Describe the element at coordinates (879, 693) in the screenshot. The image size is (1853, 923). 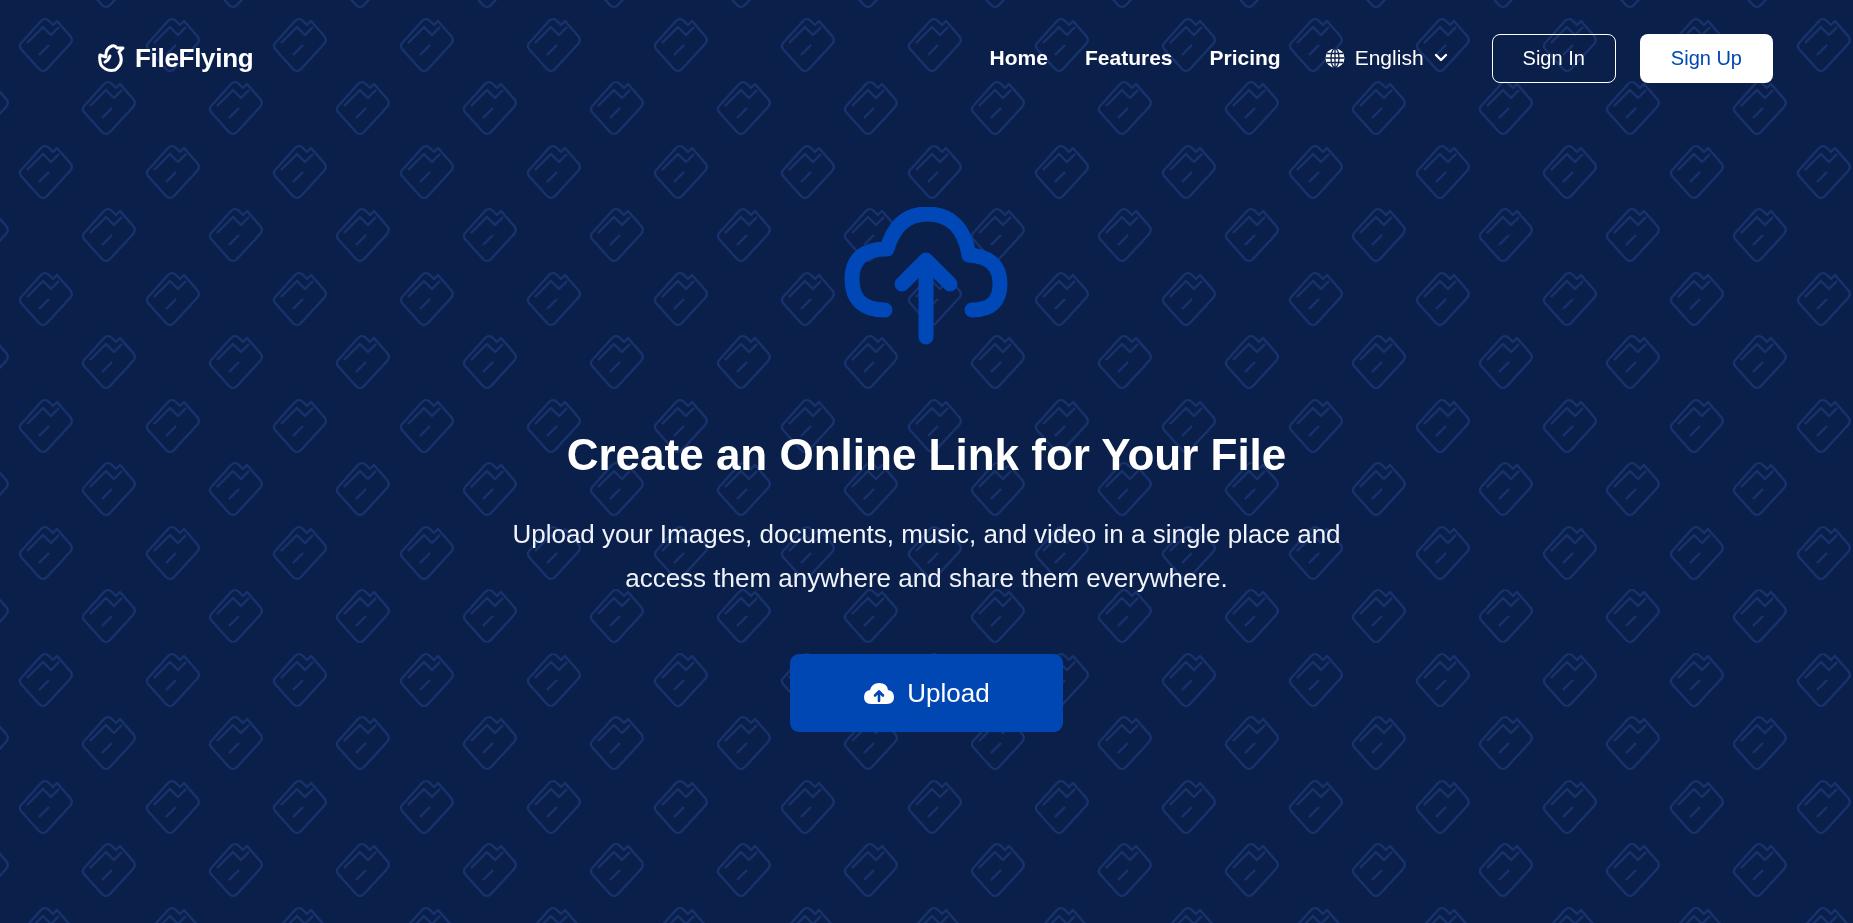
I see `cloud-upload-icon` at that location.